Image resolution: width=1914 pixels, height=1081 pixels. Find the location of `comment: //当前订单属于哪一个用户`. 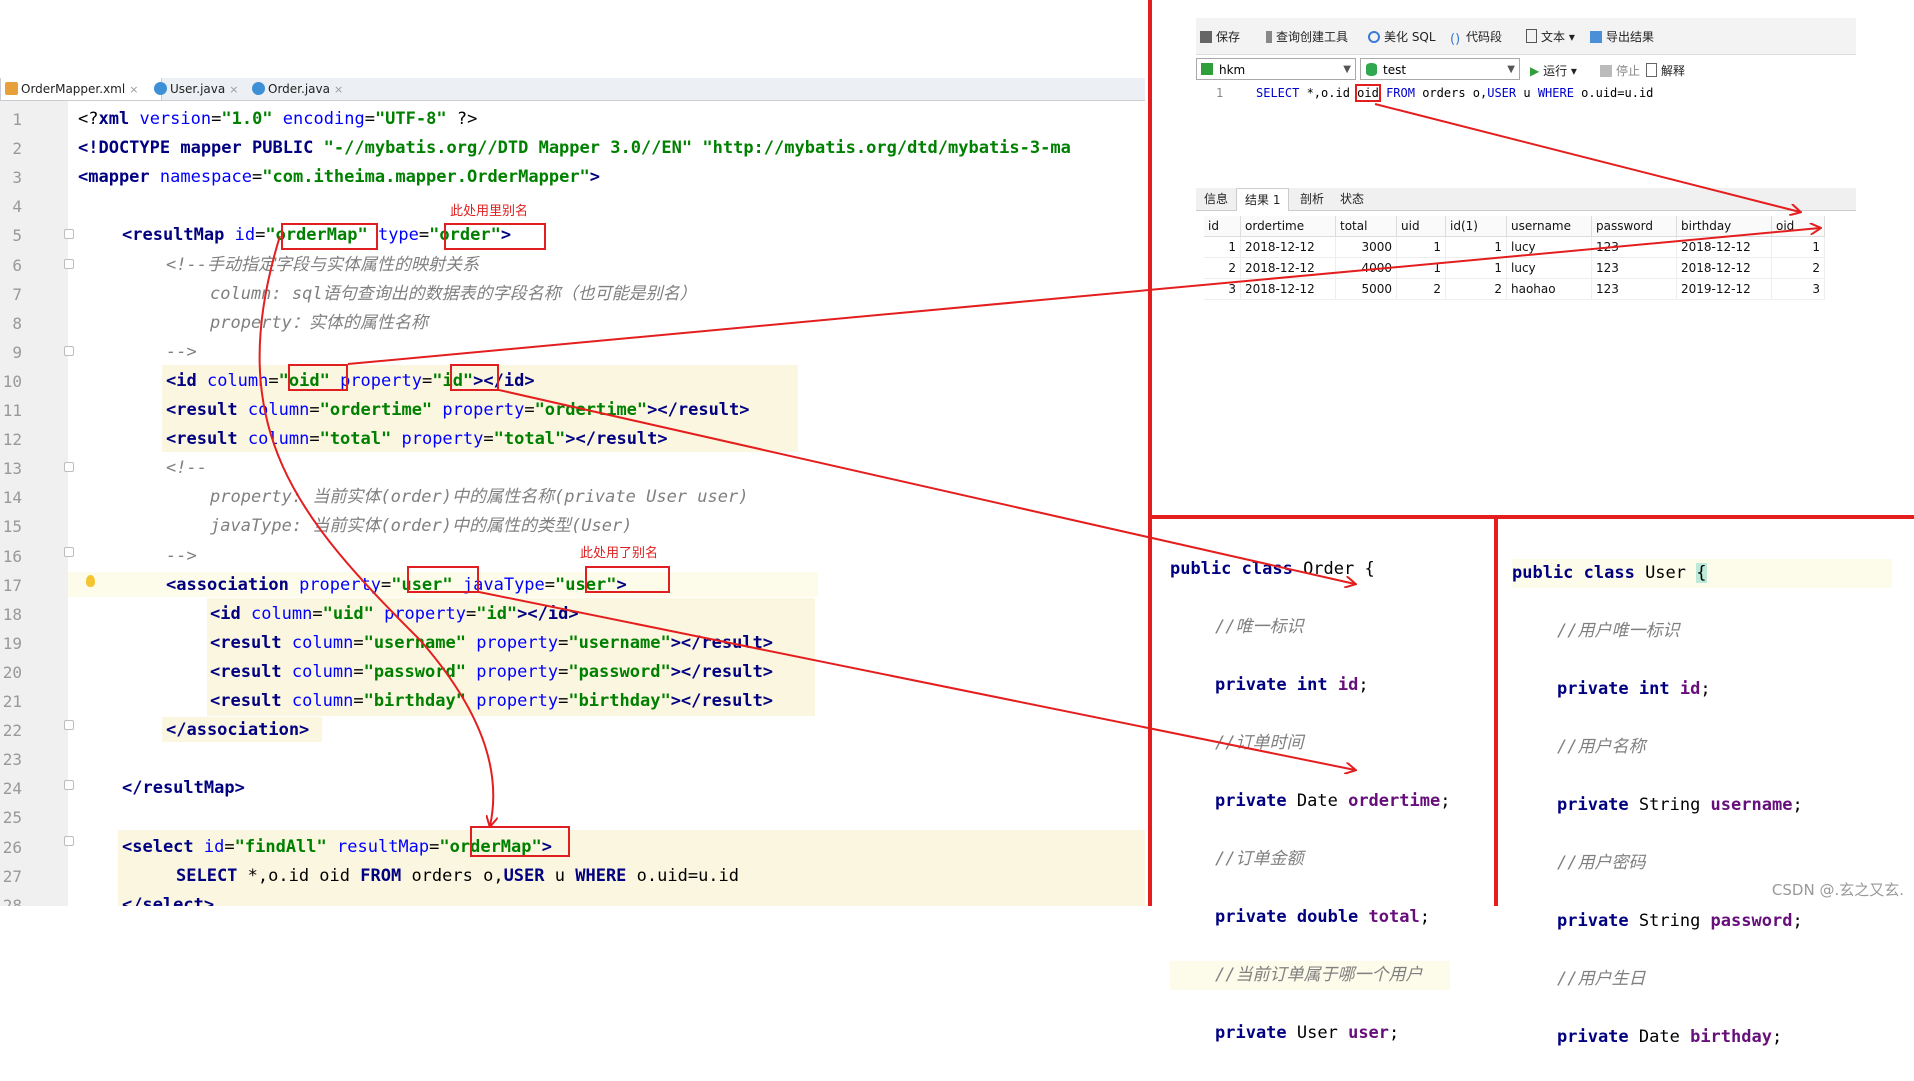

comment: //当前订单属于哪一个用户 is located at coordinates (1310, 975).